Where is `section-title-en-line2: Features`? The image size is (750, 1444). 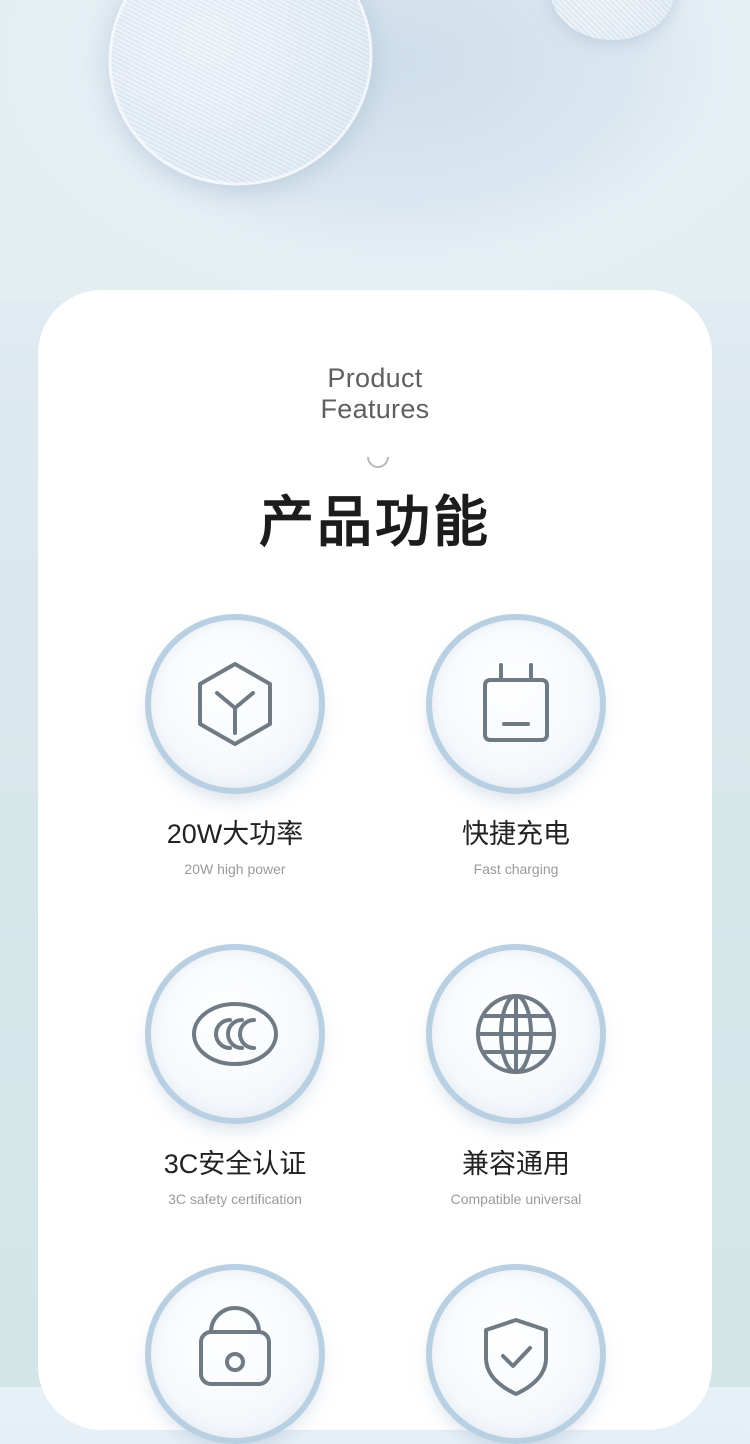 section-title-en-line2: Features is located at coordinates (375, 409).